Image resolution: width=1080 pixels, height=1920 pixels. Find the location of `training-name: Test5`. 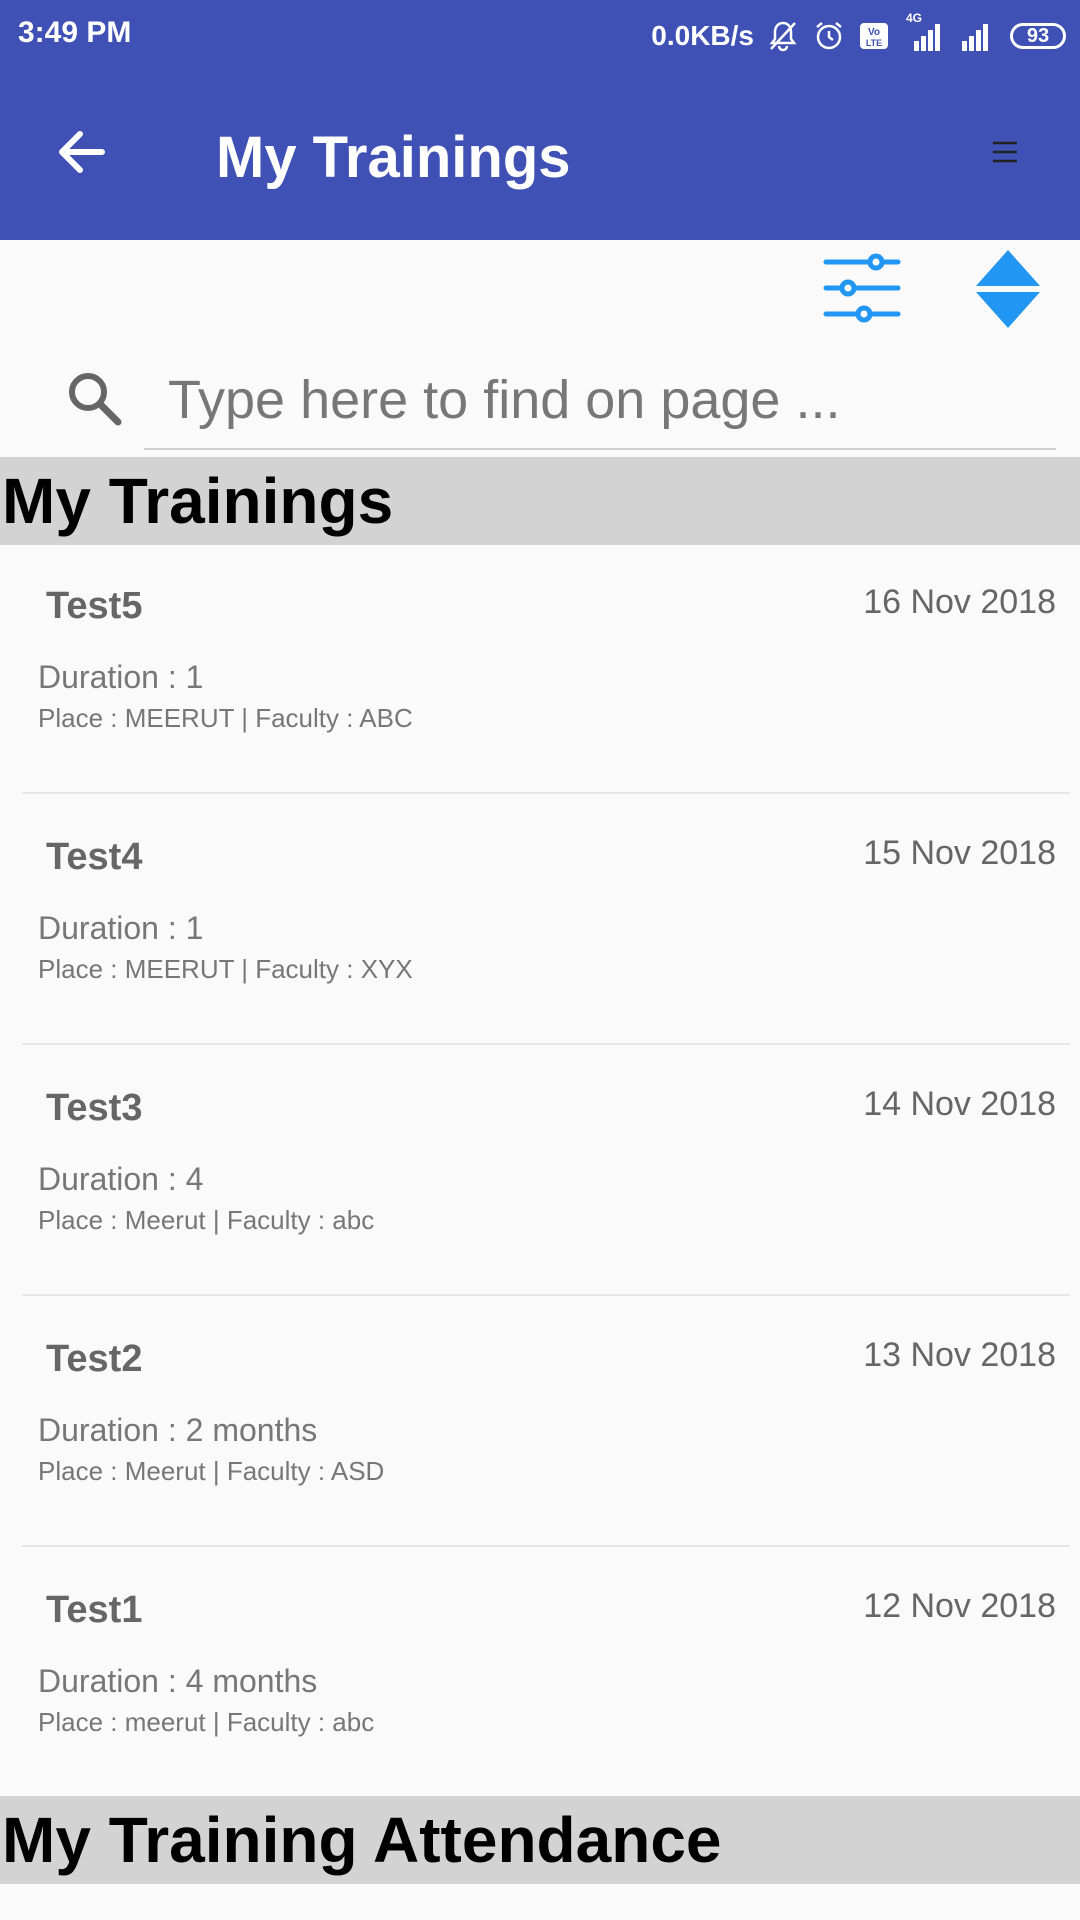

training-name: Test5 is located at coordinates (94, 606).